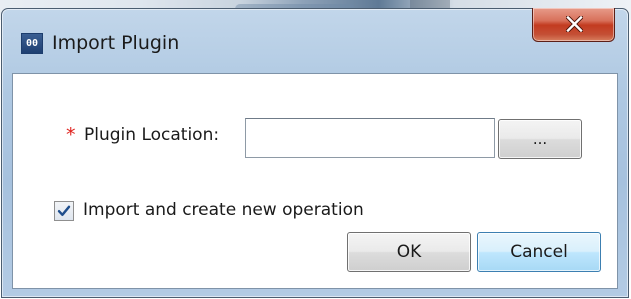  Describe the element at coordinates (409, 252) in the screenshot. I see `ok-button: OK` at that location.